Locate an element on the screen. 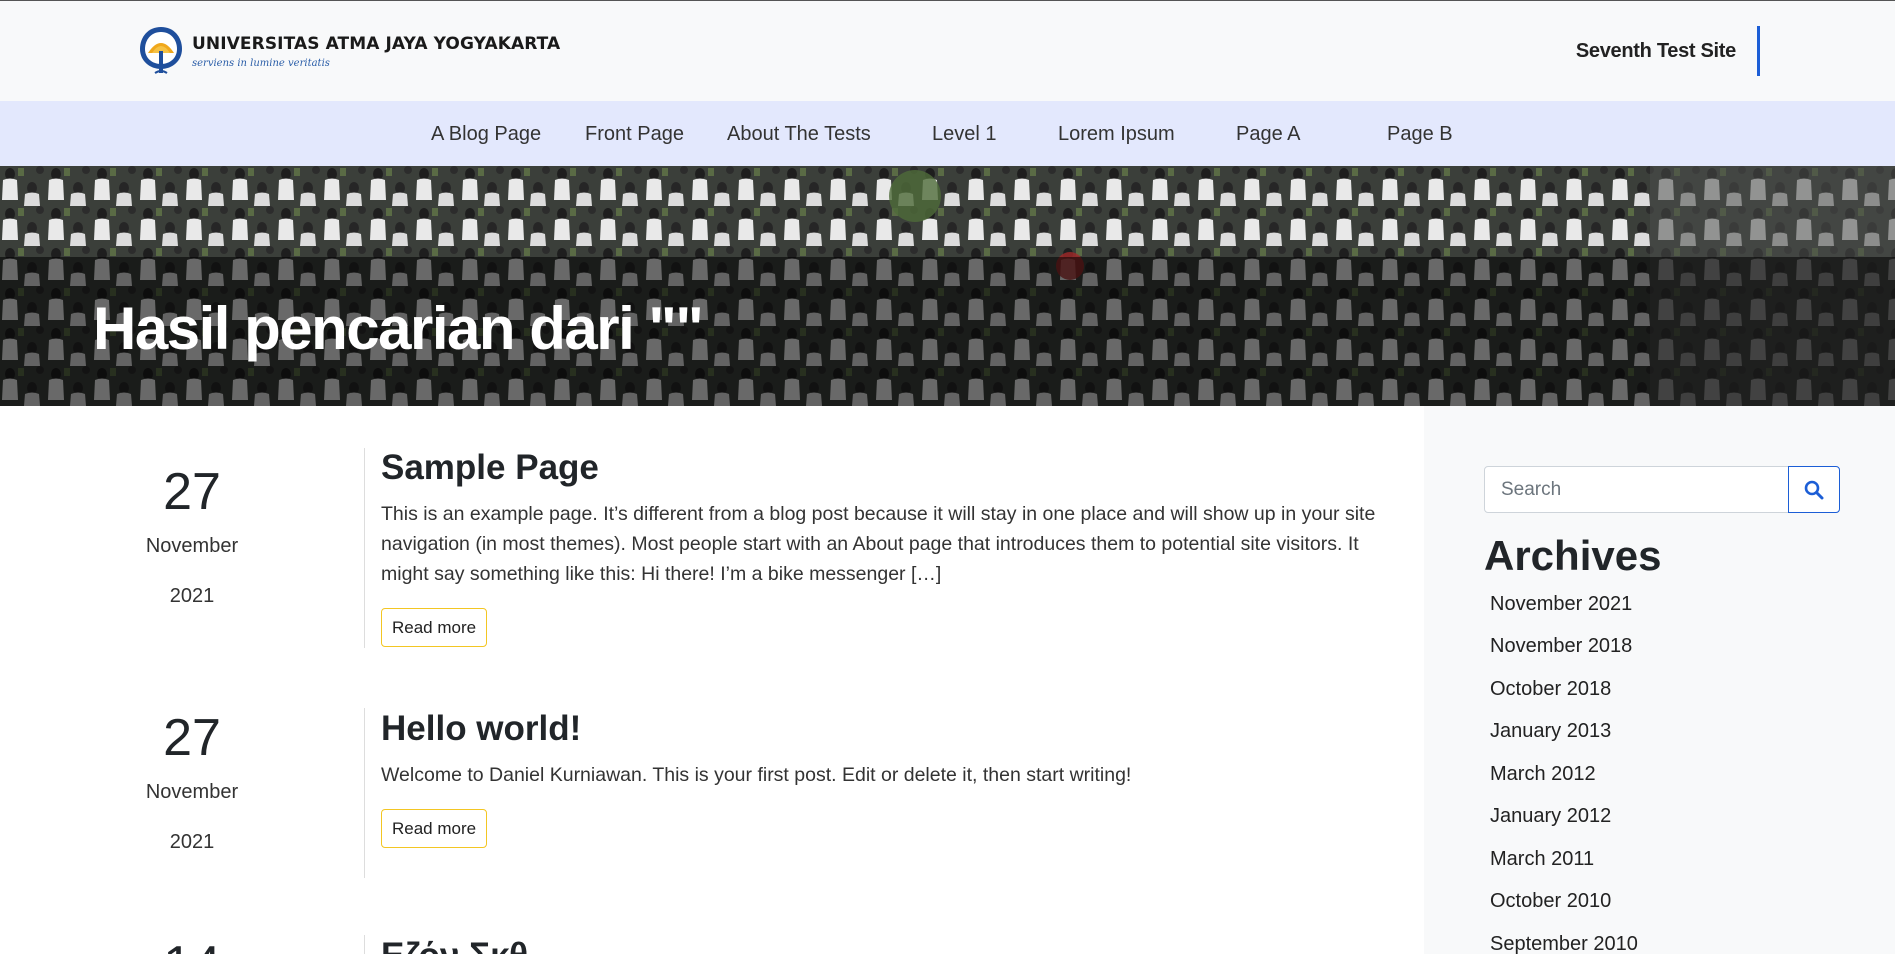  search-input is located at coordinates (1636, 489).